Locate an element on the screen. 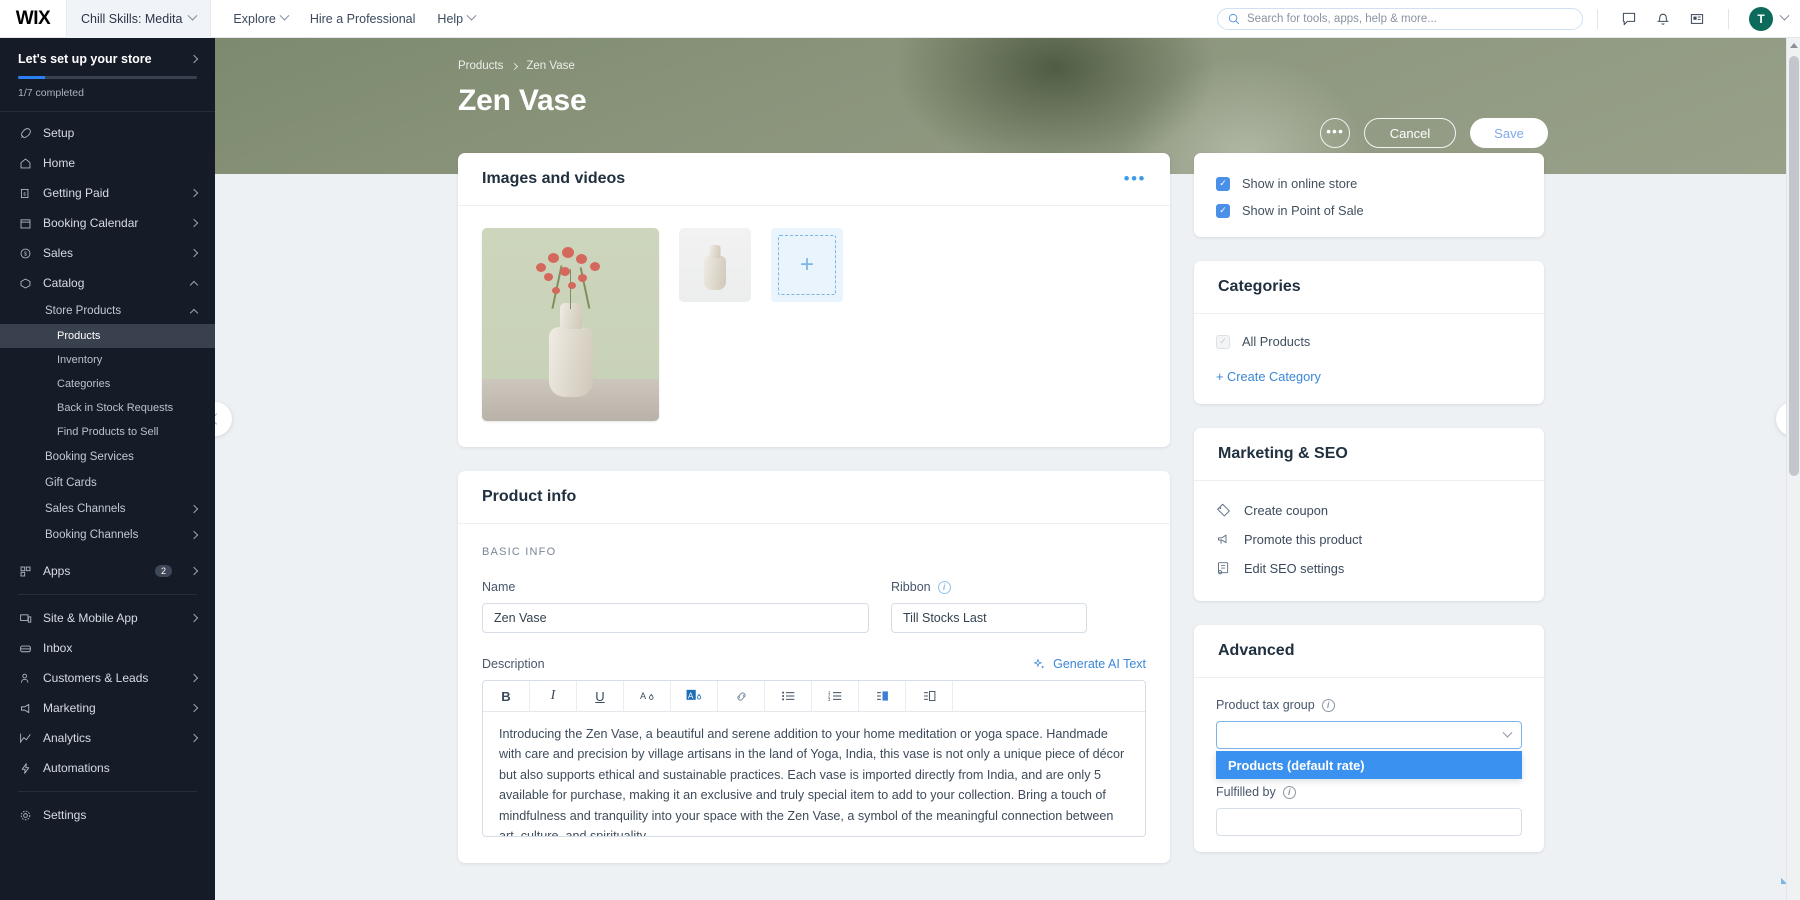 Image resolution: width=1800 pixels, height=900 pixels. bell-icon is located at coordinates (1663, 19).